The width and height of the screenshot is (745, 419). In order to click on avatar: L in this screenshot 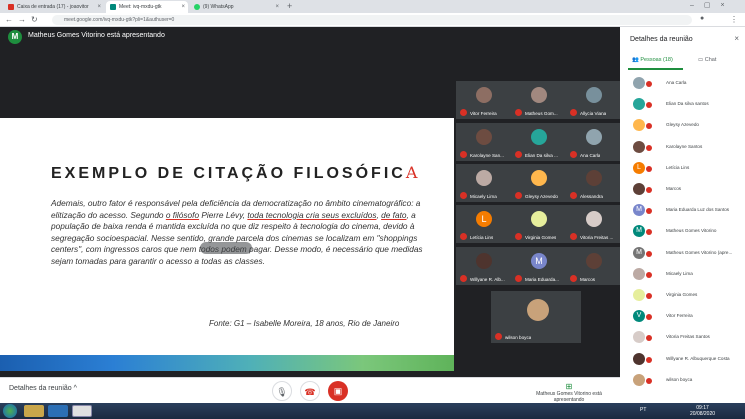, I will do `click(639, 167)`.